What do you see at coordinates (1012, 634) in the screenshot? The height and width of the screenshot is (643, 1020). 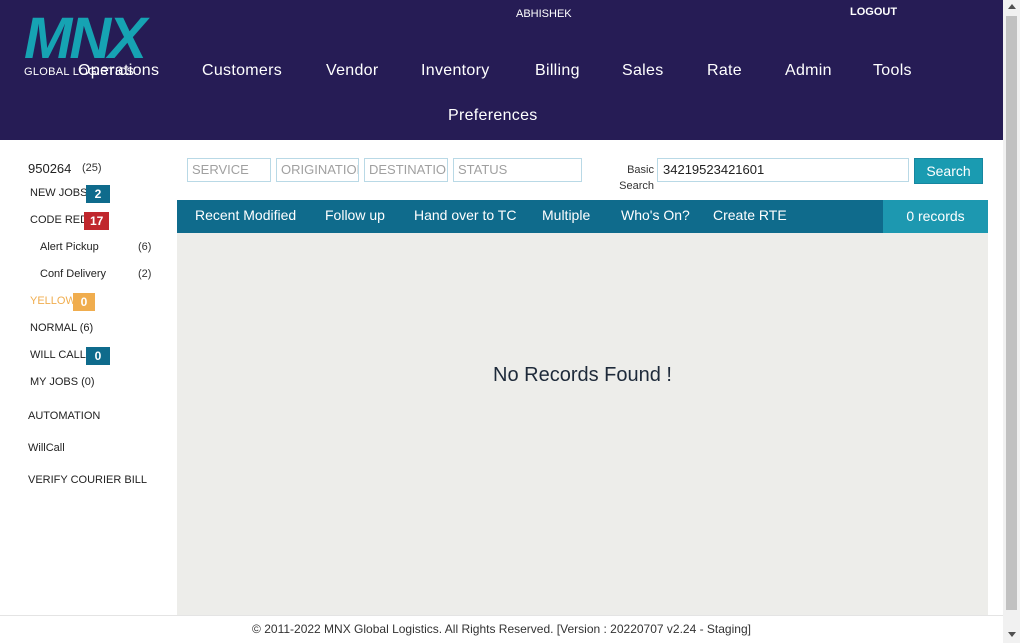 I see `scroll-down-arrow-icon` at bounding box center [1012, 634].